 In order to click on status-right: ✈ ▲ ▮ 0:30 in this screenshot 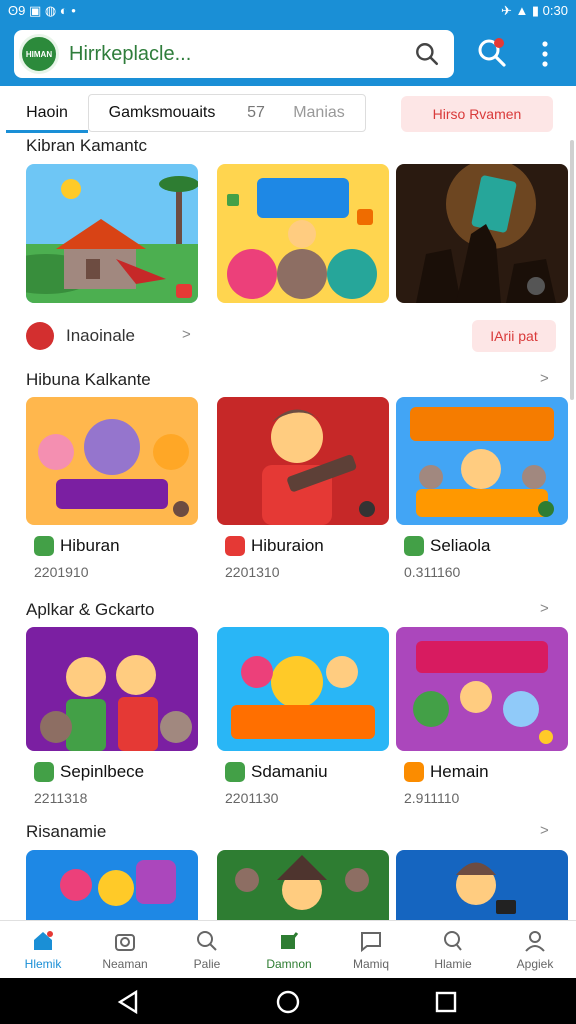, I will do `click(534, 10)`.